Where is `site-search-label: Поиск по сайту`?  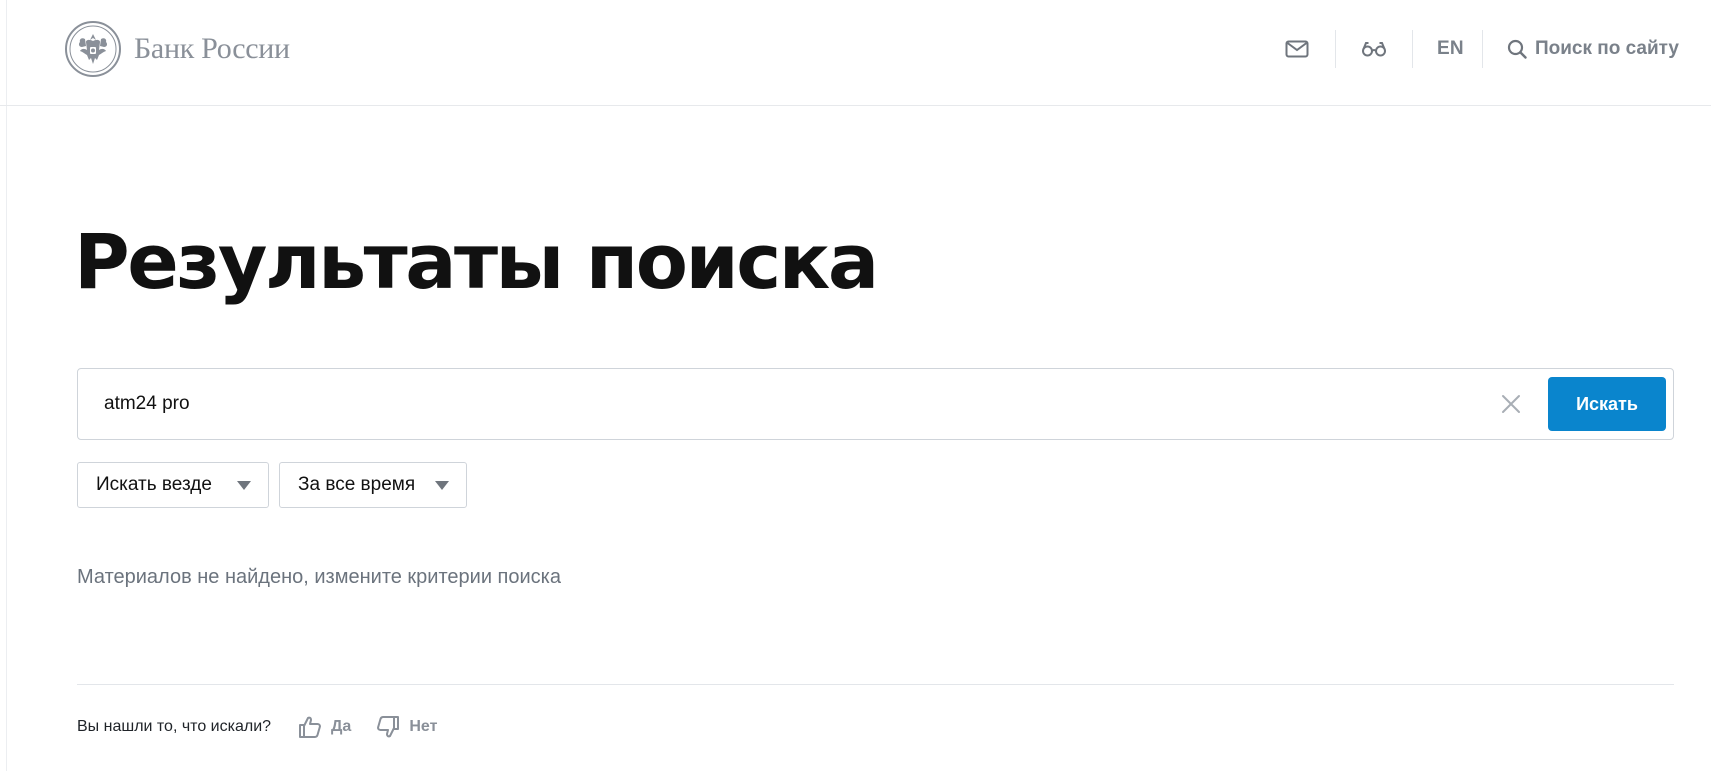 site-search-label: Поиск по сайту is located at coordinates (1606, 48).